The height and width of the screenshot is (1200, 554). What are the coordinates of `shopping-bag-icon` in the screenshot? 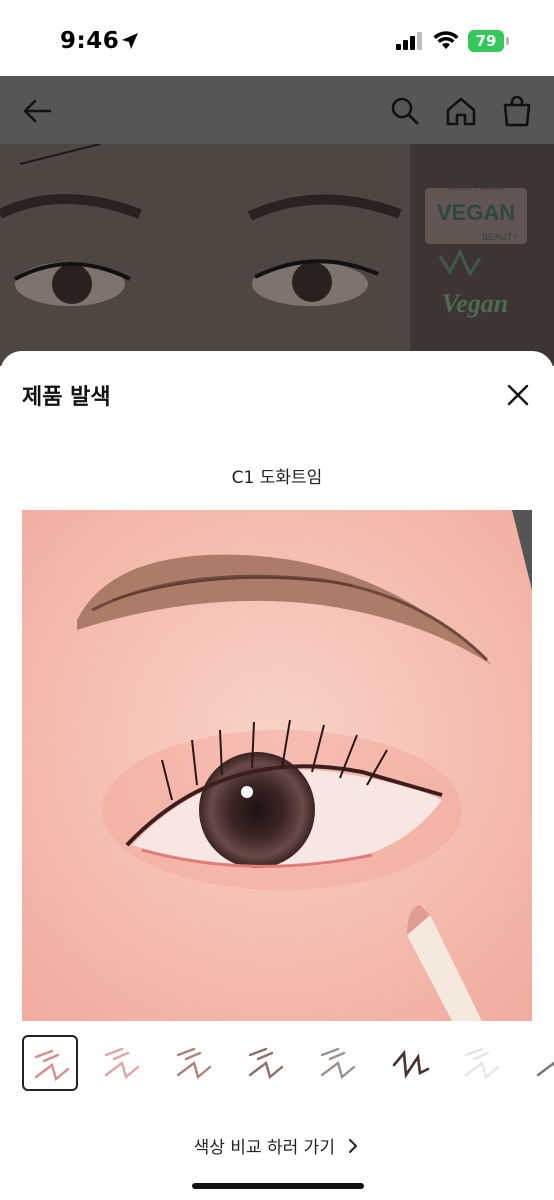 It's located at (517, 111).